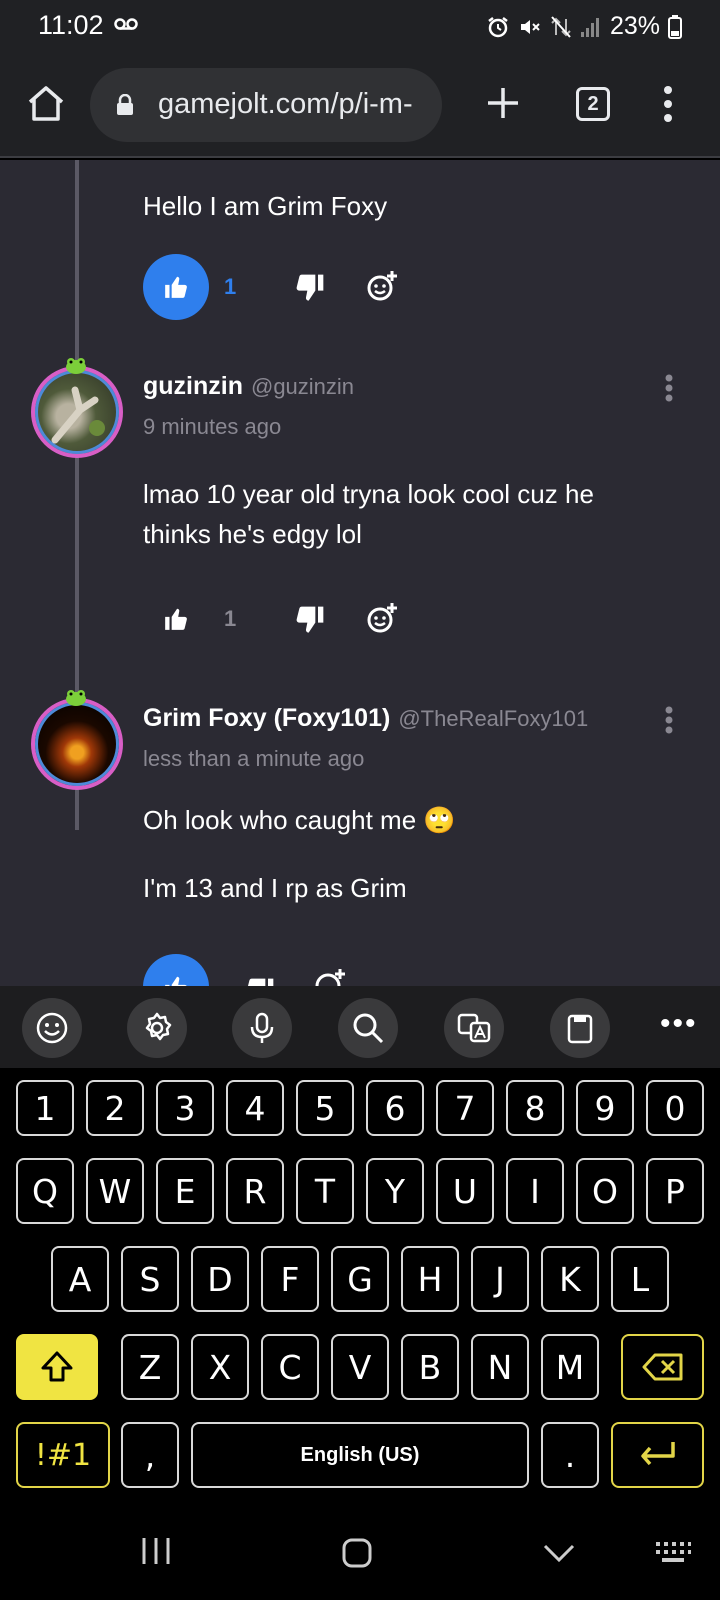  I want to click on key-f: F, so click(290, 1279).